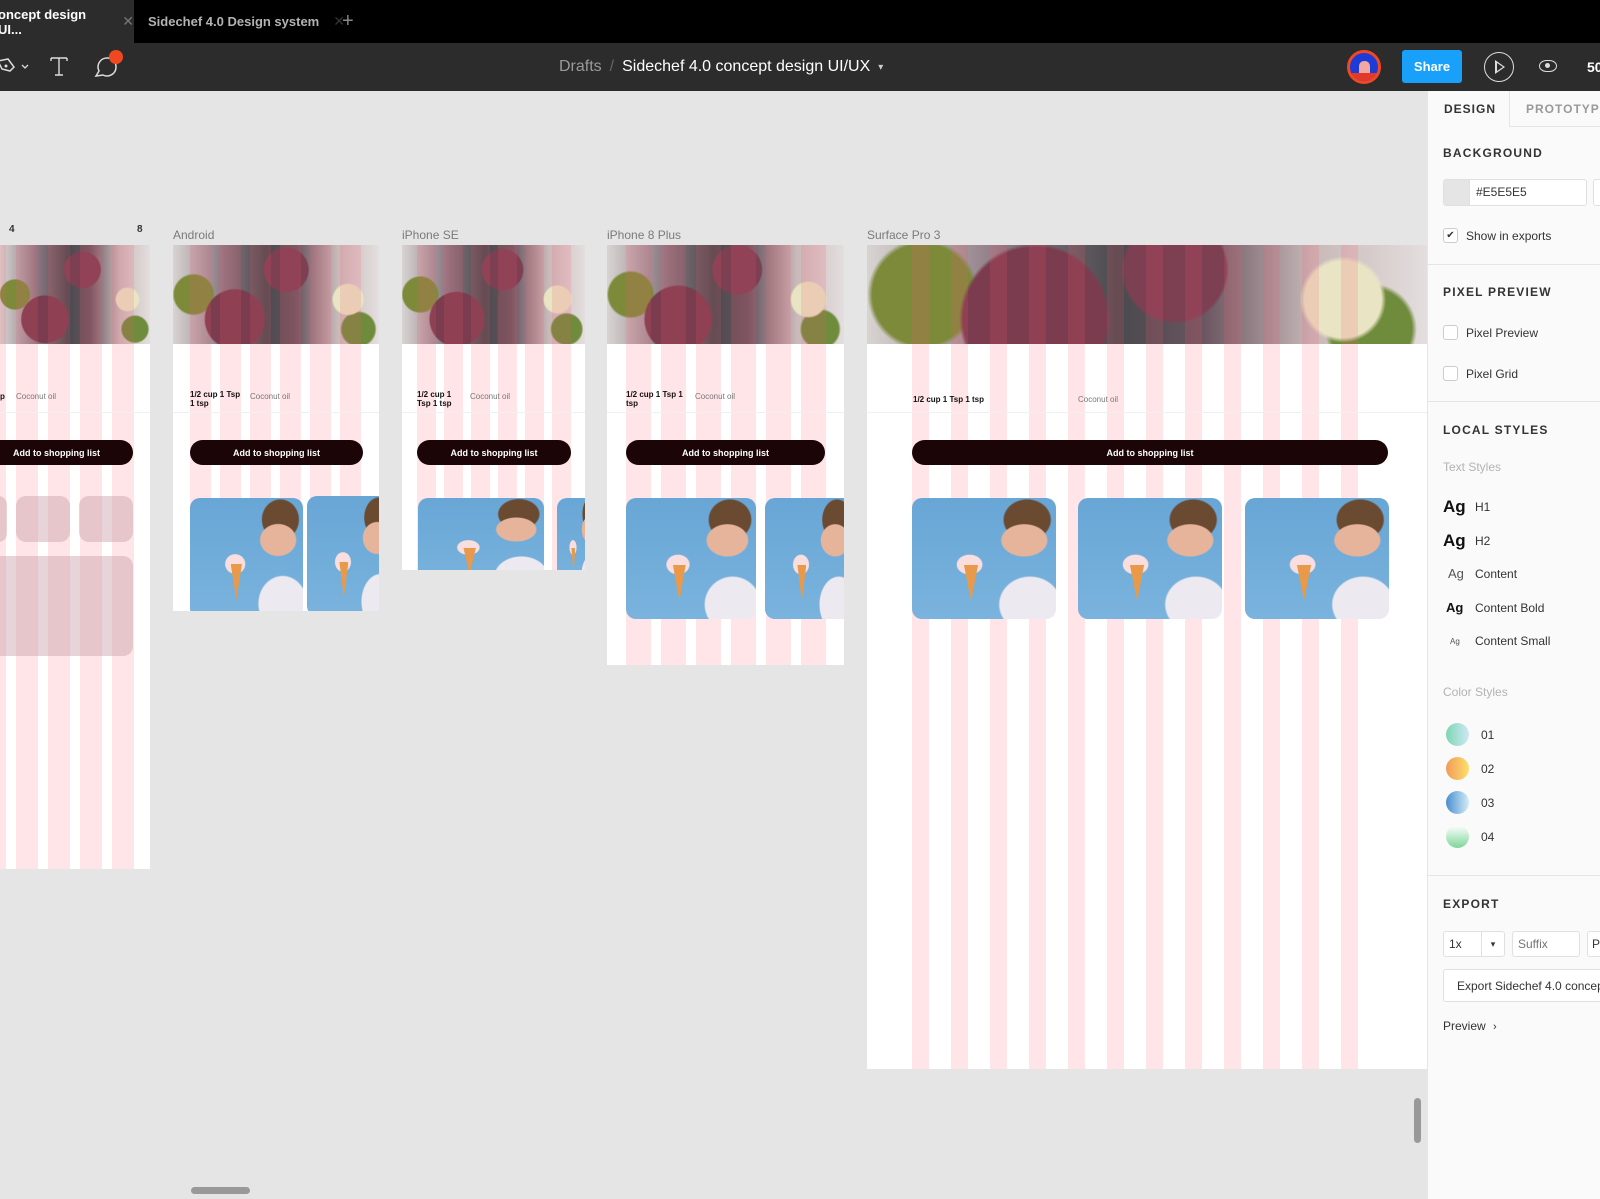  I want to click on frame-partial: p Coconut oil Add to shopping list, so click(75, 557).